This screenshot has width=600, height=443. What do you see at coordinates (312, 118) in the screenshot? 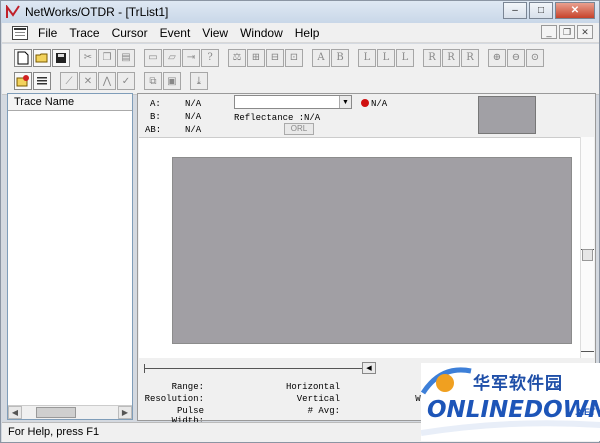
I see `reflectance-value: N/A` at bounding box center [312, 118].